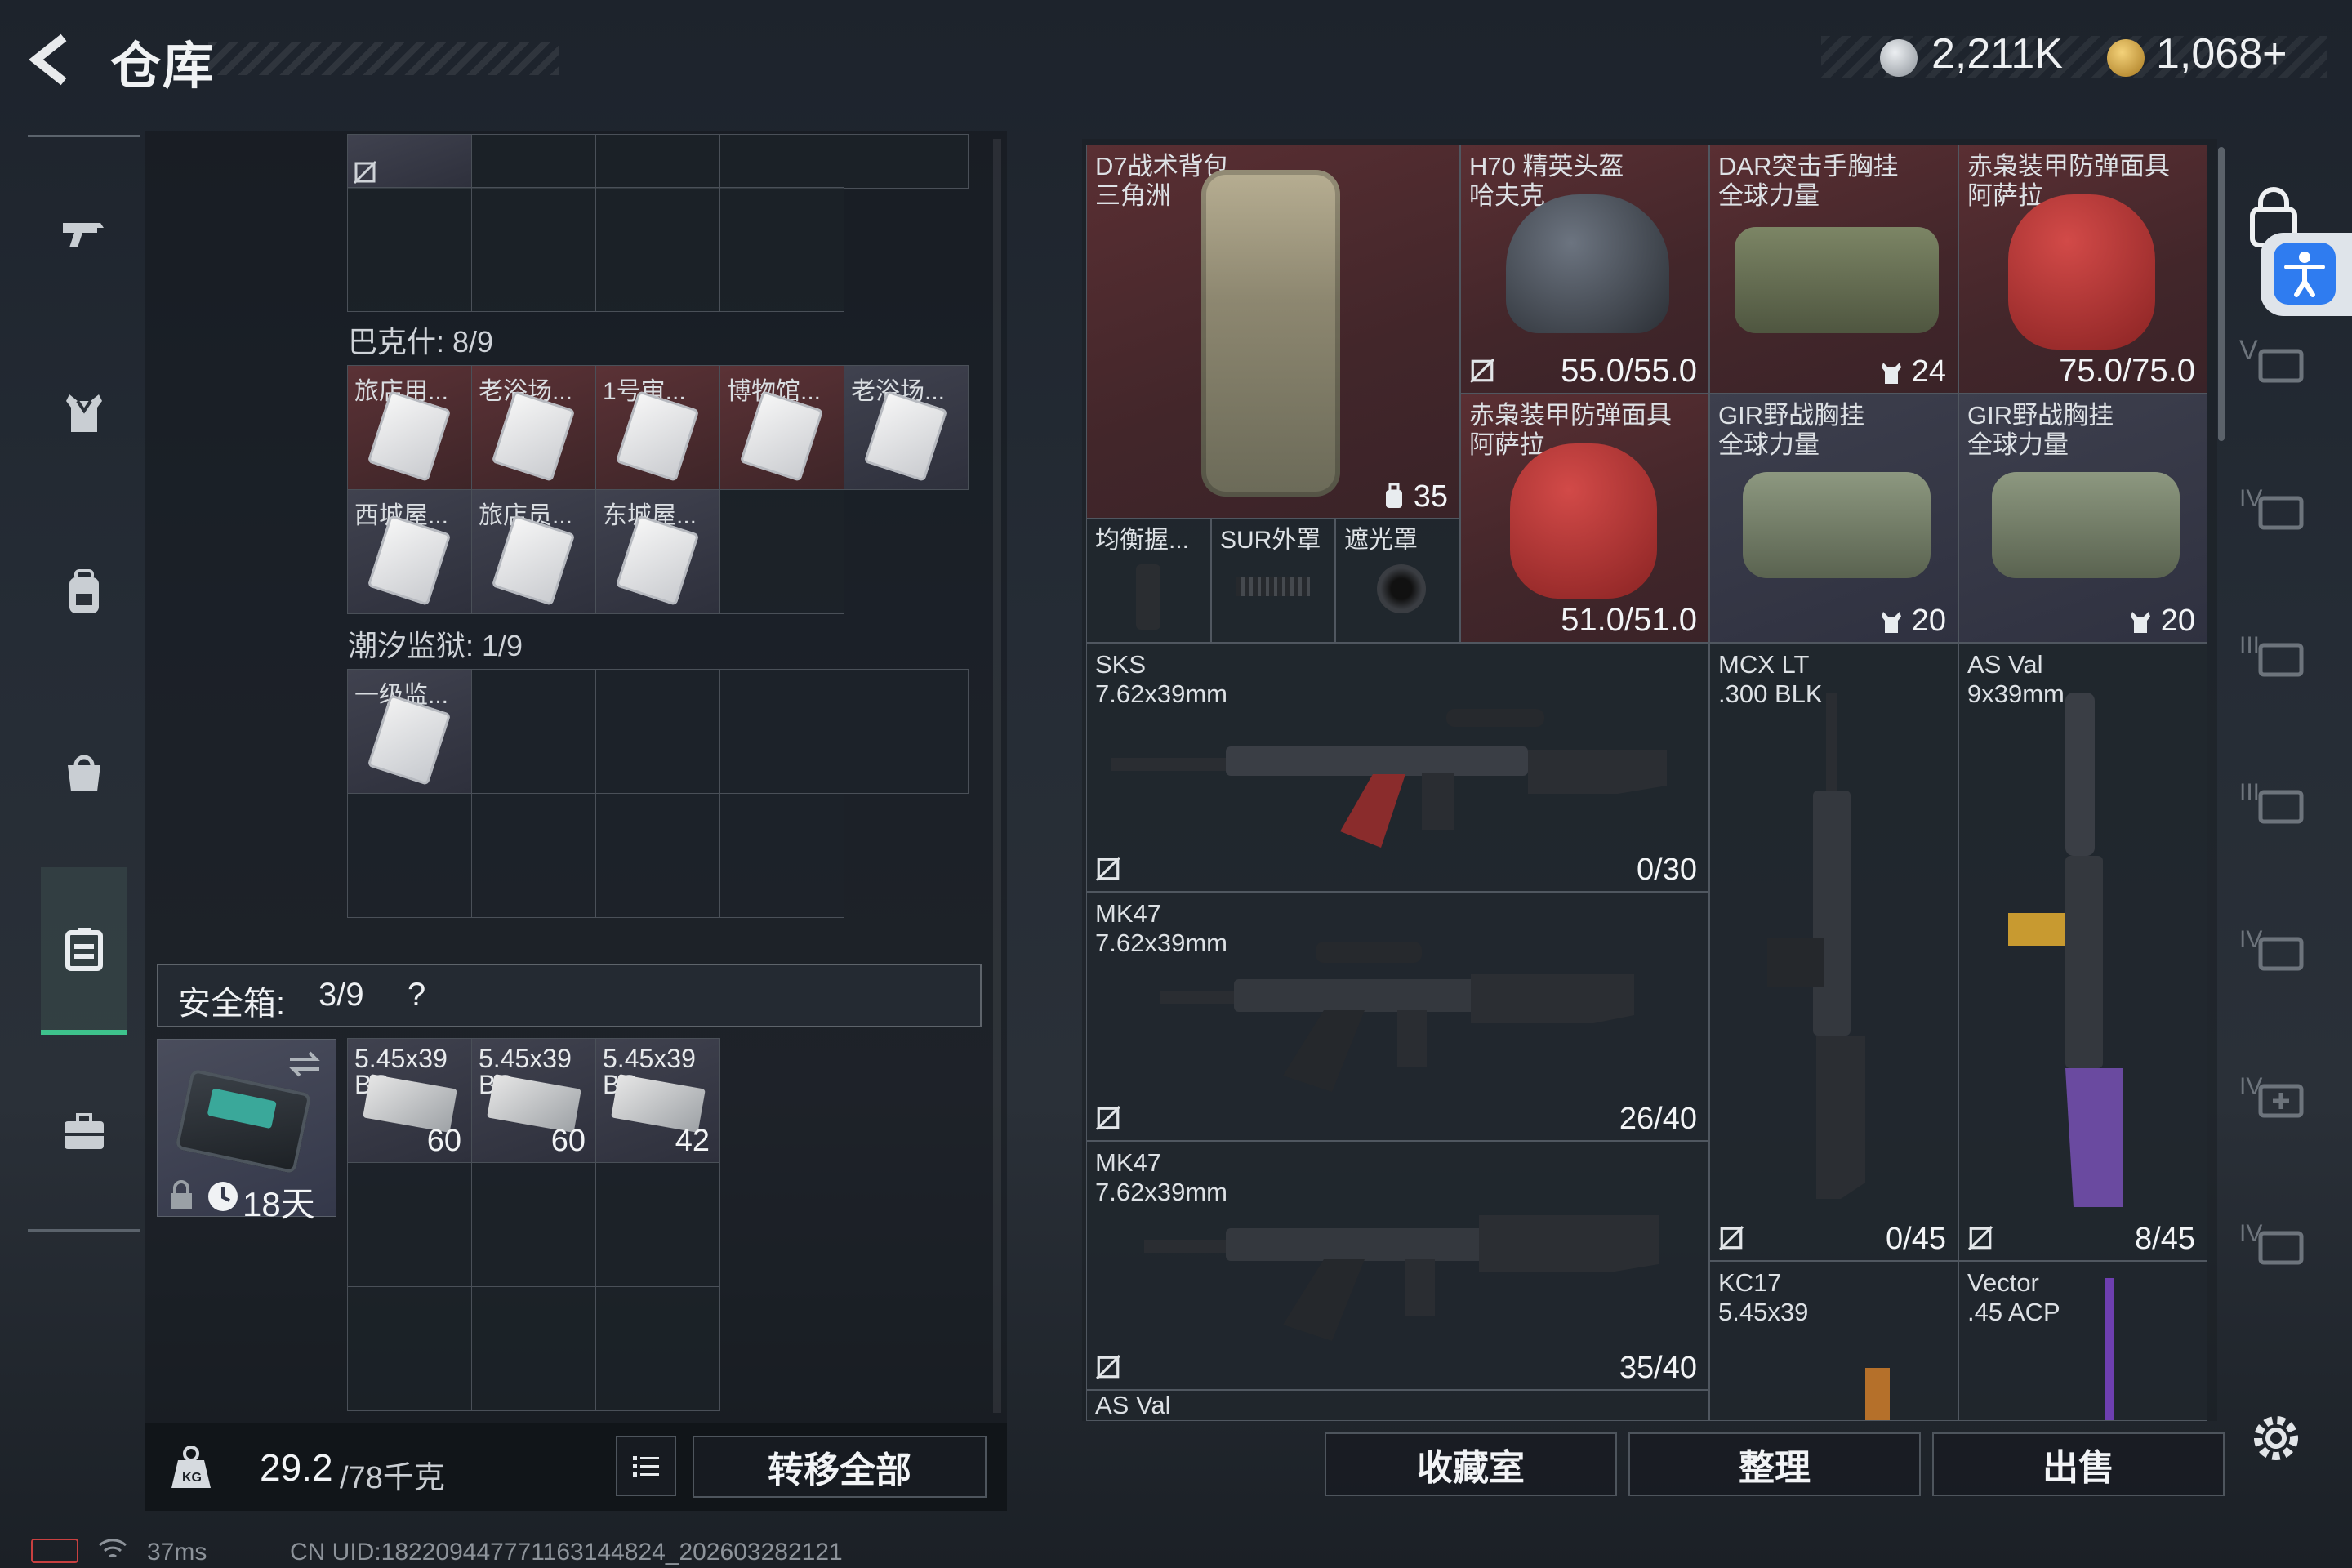  I want to click on stash-item-mcx: MCX LT .300 BLK 0/45, so click(1834, 952).